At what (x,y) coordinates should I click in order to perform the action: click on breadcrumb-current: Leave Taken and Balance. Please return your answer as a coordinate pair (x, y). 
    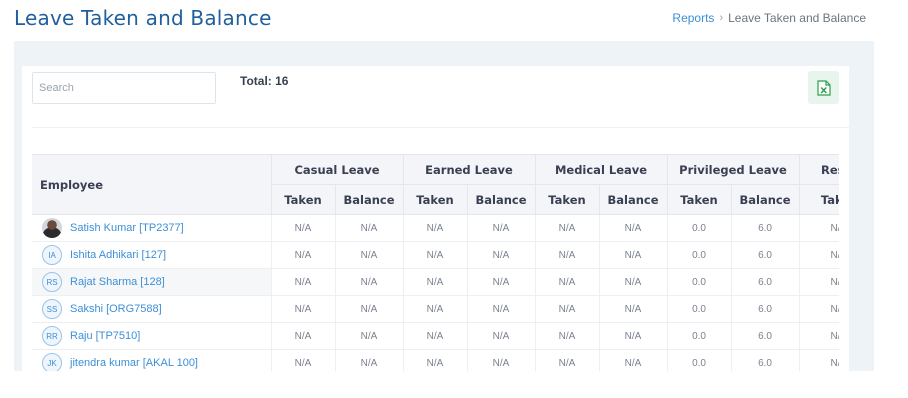
    Looking at the image, I should click on (797, 18).